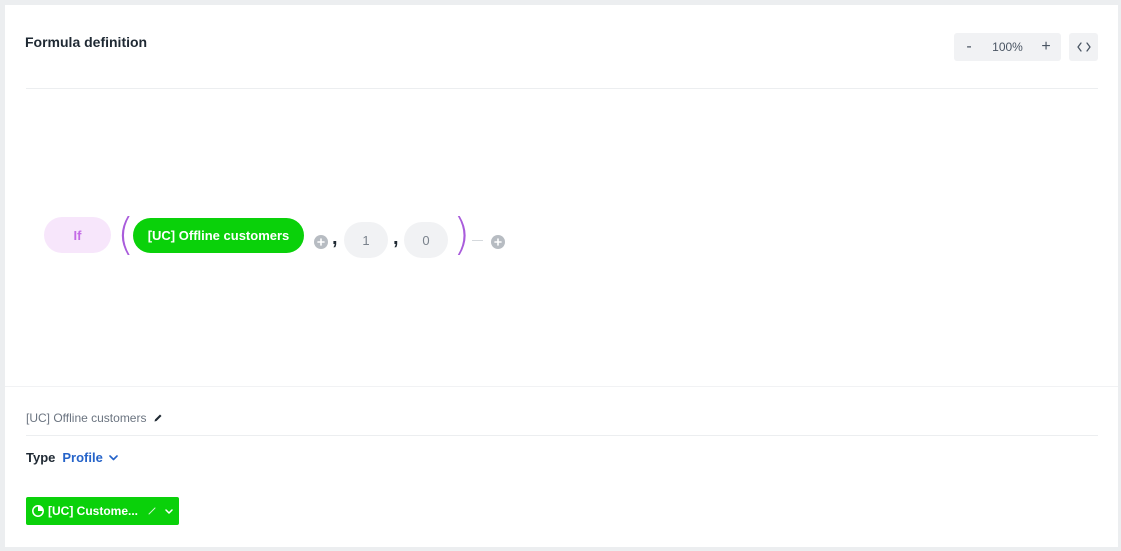  Describe the element at coordinates (1046, 47) in the screenshot. I see `zoom-in-button: +` at that location.